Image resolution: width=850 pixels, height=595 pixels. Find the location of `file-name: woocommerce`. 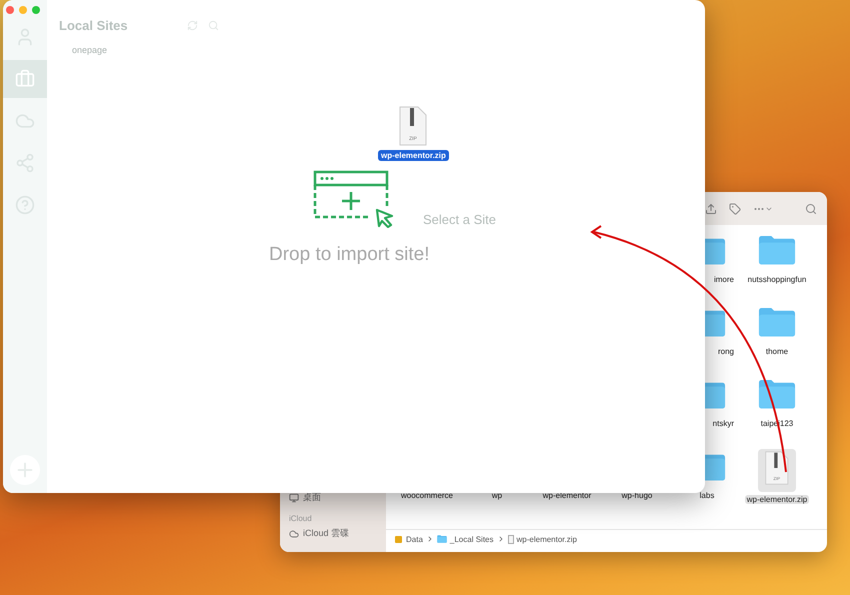

file-name: woocommerce is located at coordinates (426, 495).